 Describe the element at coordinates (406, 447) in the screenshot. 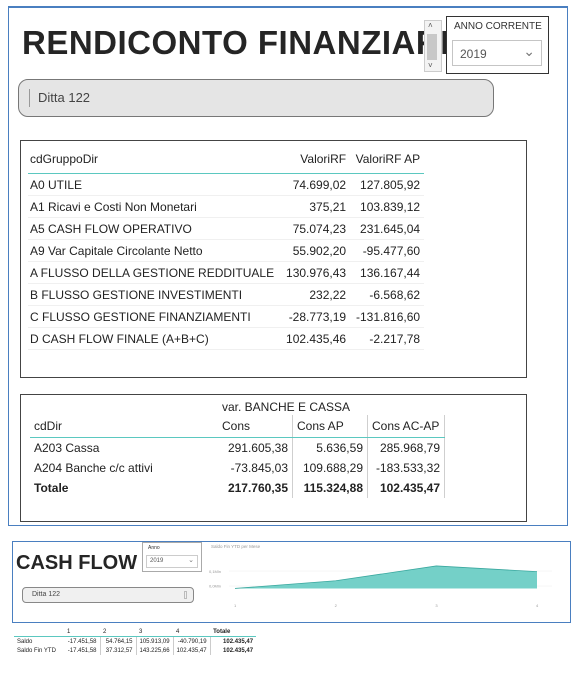

I see `row-cons-ac-ap: 285.968,79` at that location.